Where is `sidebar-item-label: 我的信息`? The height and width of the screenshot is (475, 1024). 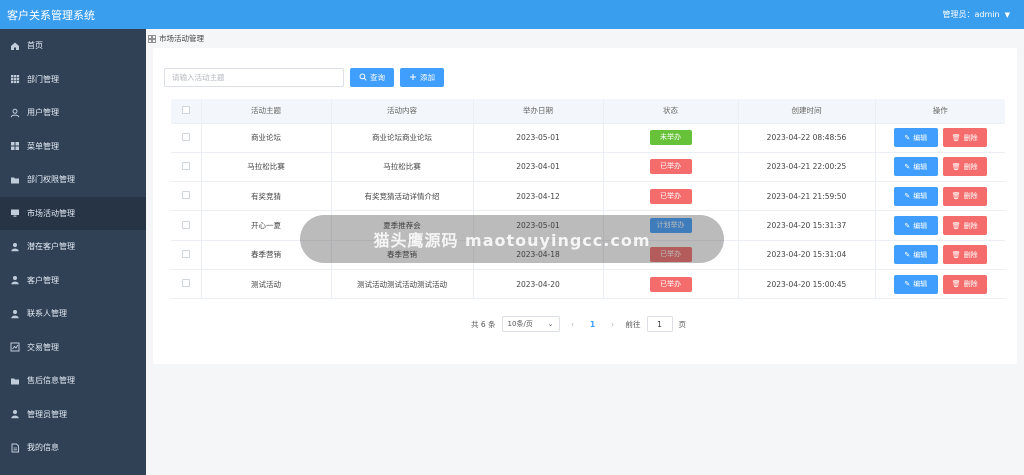
sidebar-item-label: 我的信息 is located at coordinates (43, 448).